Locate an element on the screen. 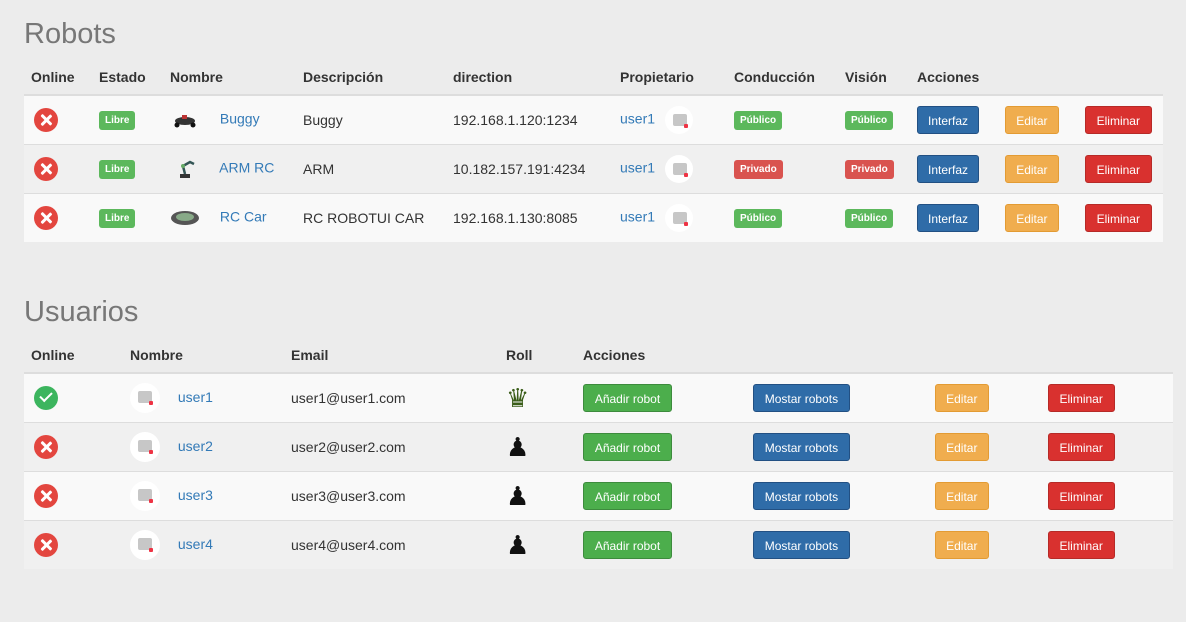 The height and width of the screenshot is (622, 1186). usuarios-section-title: Usuarios is located at coordinates (81, 312).